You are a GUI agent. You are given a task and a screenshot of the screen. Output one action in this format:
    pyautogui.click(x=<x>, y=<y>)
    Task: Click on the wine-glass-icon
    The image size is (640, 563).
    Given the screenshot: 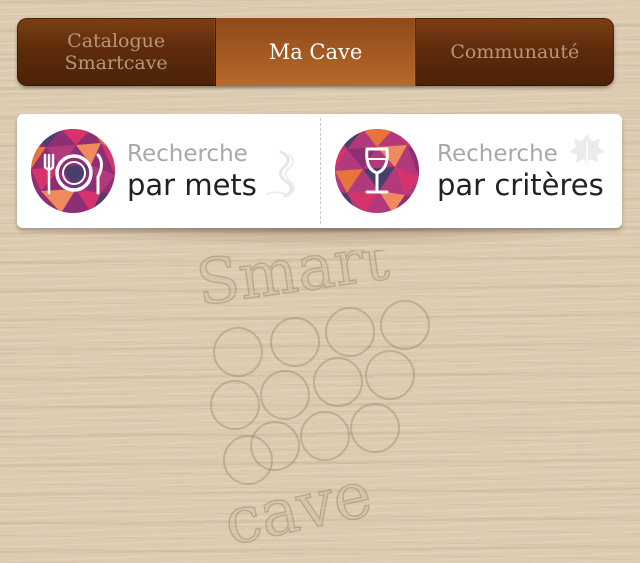 What is the action you would take?
    pyautogui.click(x=377, y=171)
    